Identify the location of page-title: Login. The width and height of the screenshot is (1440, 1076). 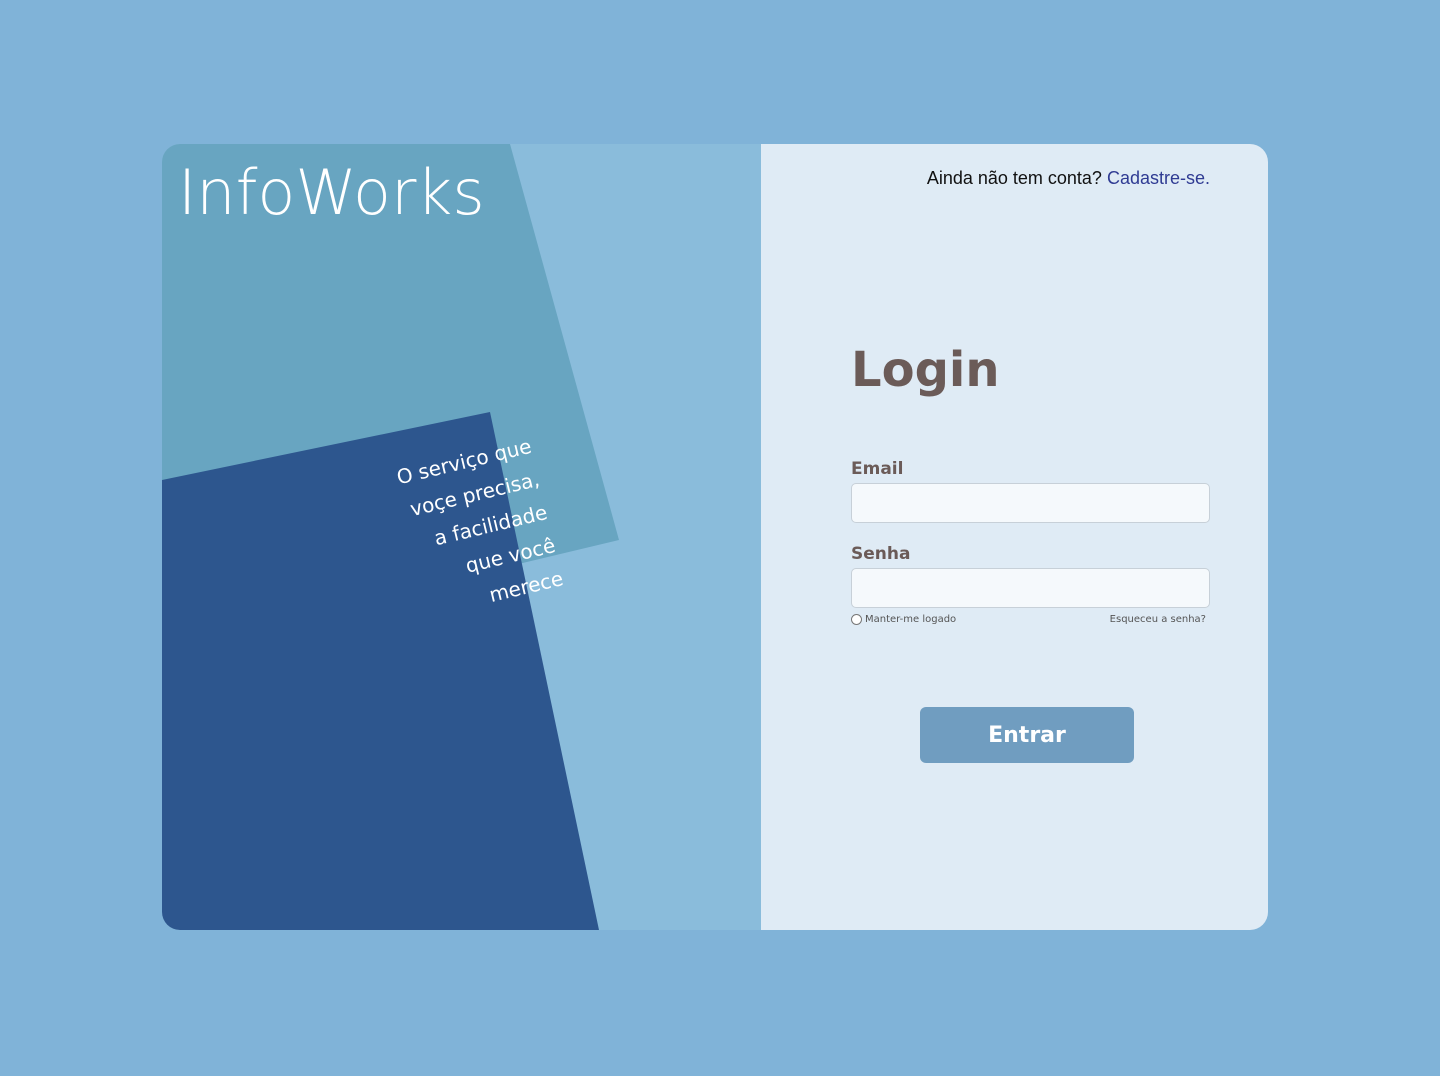
(925, 370).